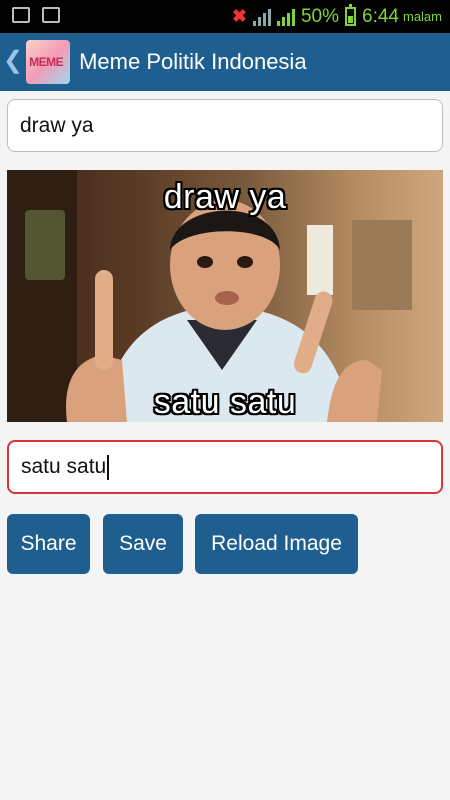 The width and height of the screenshot is (450, 800). What do you see at coordinates (350, 15) in the screenshot?
I see `battery-icon` at bounding box center [350, 15].